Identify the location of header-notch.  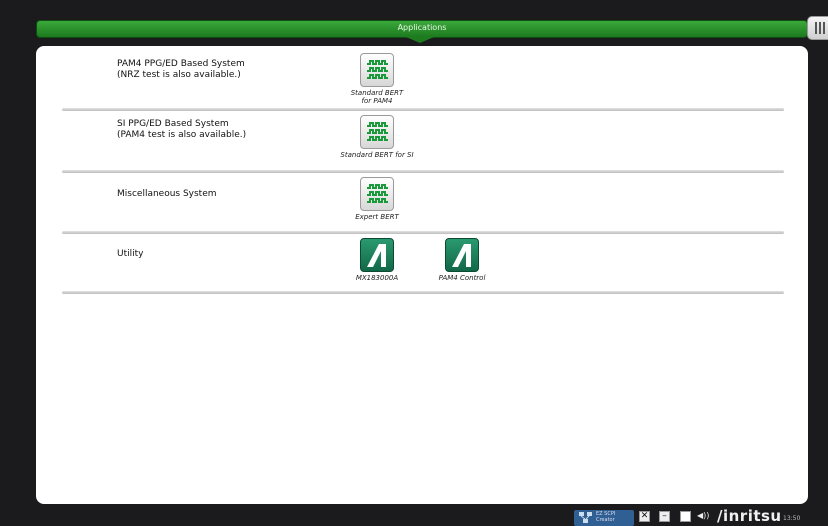
(420, 40).